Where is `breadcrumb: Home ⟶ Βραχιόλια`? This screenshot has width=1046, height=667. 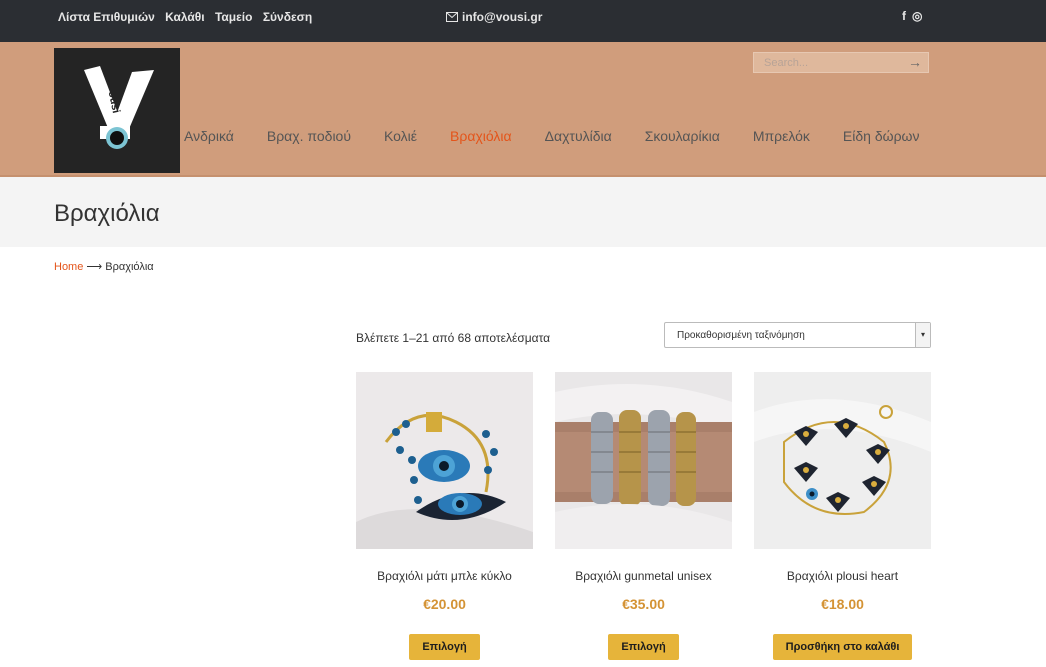
breadcrumb: Home ⟶ Βραχιόλια is located at coordinates (104, 266).